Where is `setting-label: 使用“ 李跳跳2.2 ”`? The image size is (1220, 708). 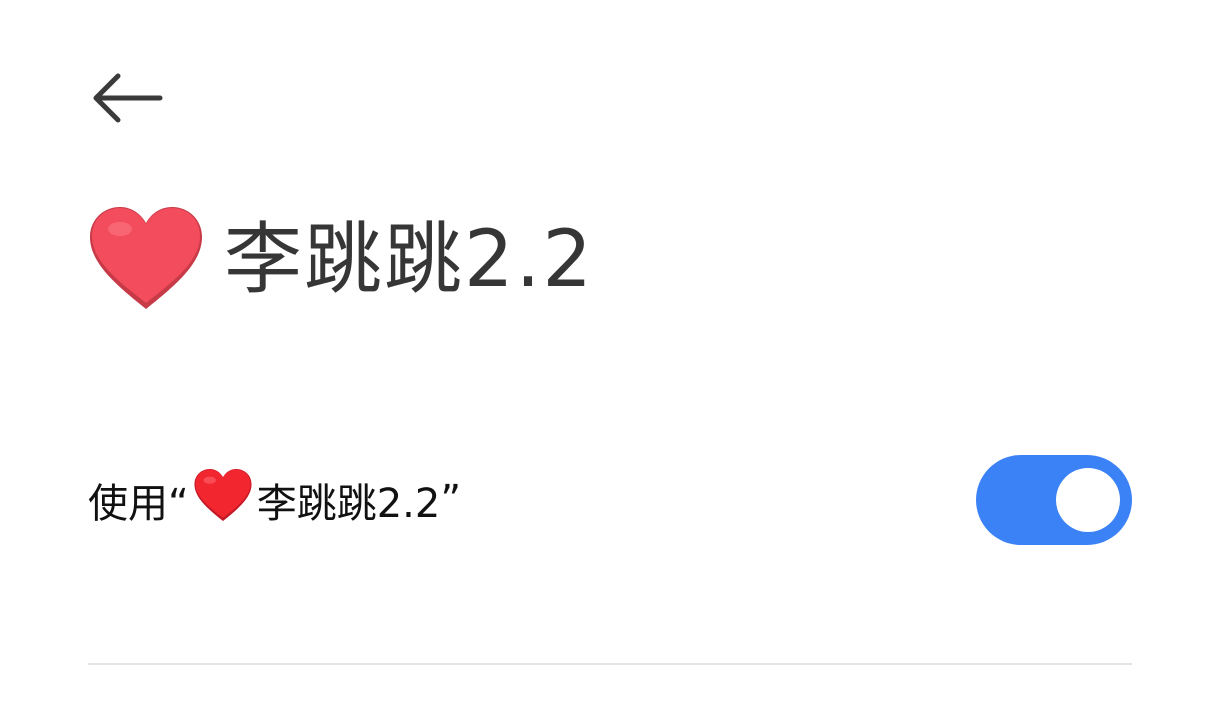
setting-label: 使用“ 李跳跳2.2 ” is located at coordinates (274, 500).